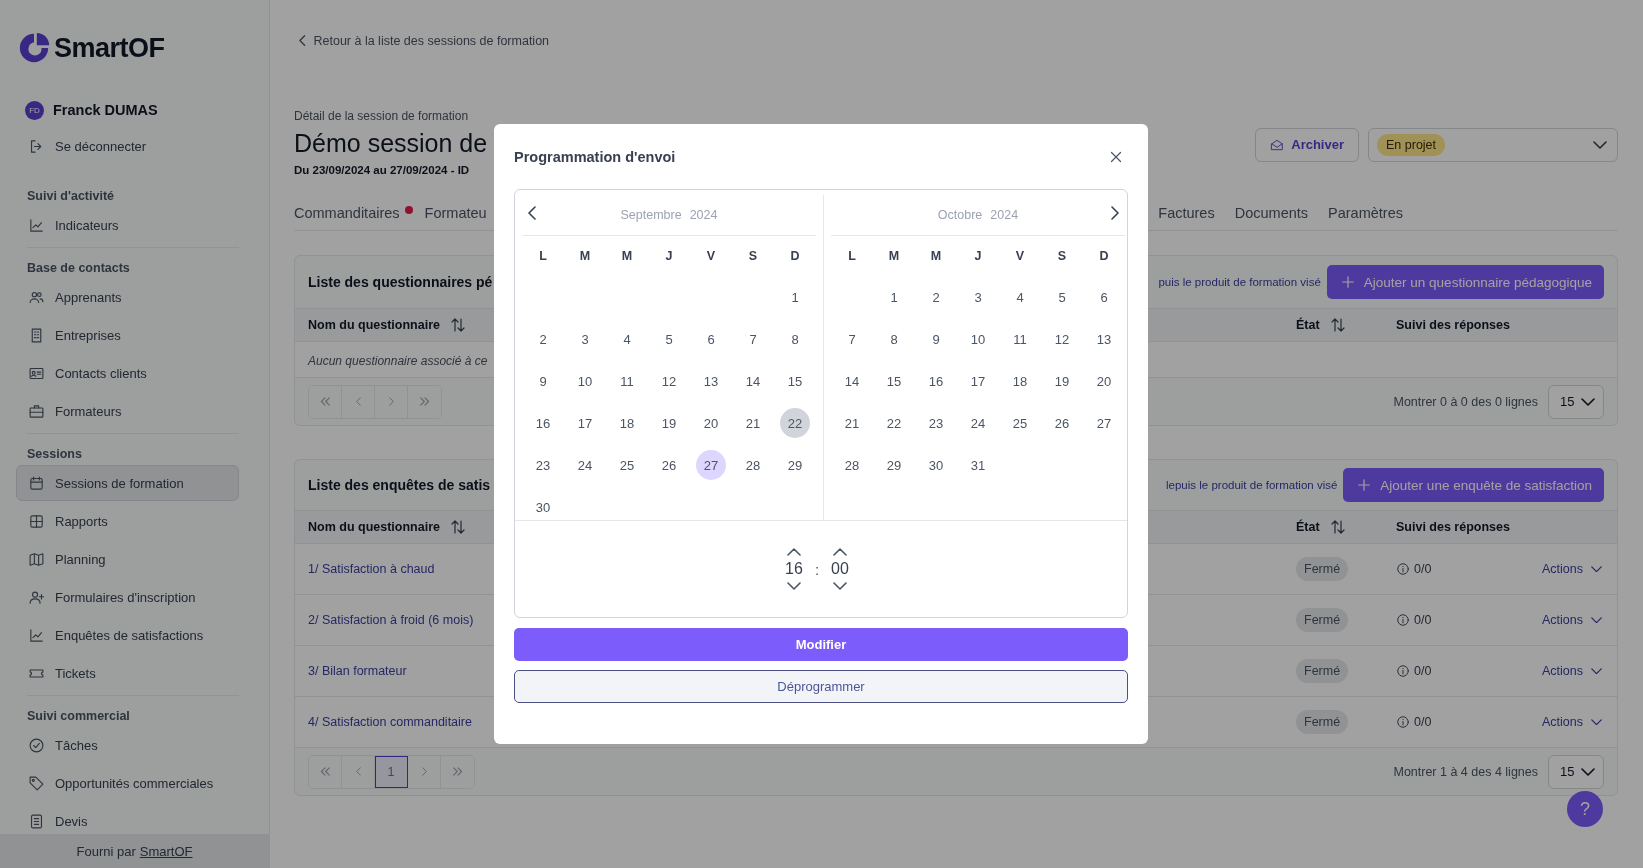 This screenshot has height=868, width=1643. Describe the element at coordinates (794, 586) in the screenshot. I see `decrement-hour-button` at that location.